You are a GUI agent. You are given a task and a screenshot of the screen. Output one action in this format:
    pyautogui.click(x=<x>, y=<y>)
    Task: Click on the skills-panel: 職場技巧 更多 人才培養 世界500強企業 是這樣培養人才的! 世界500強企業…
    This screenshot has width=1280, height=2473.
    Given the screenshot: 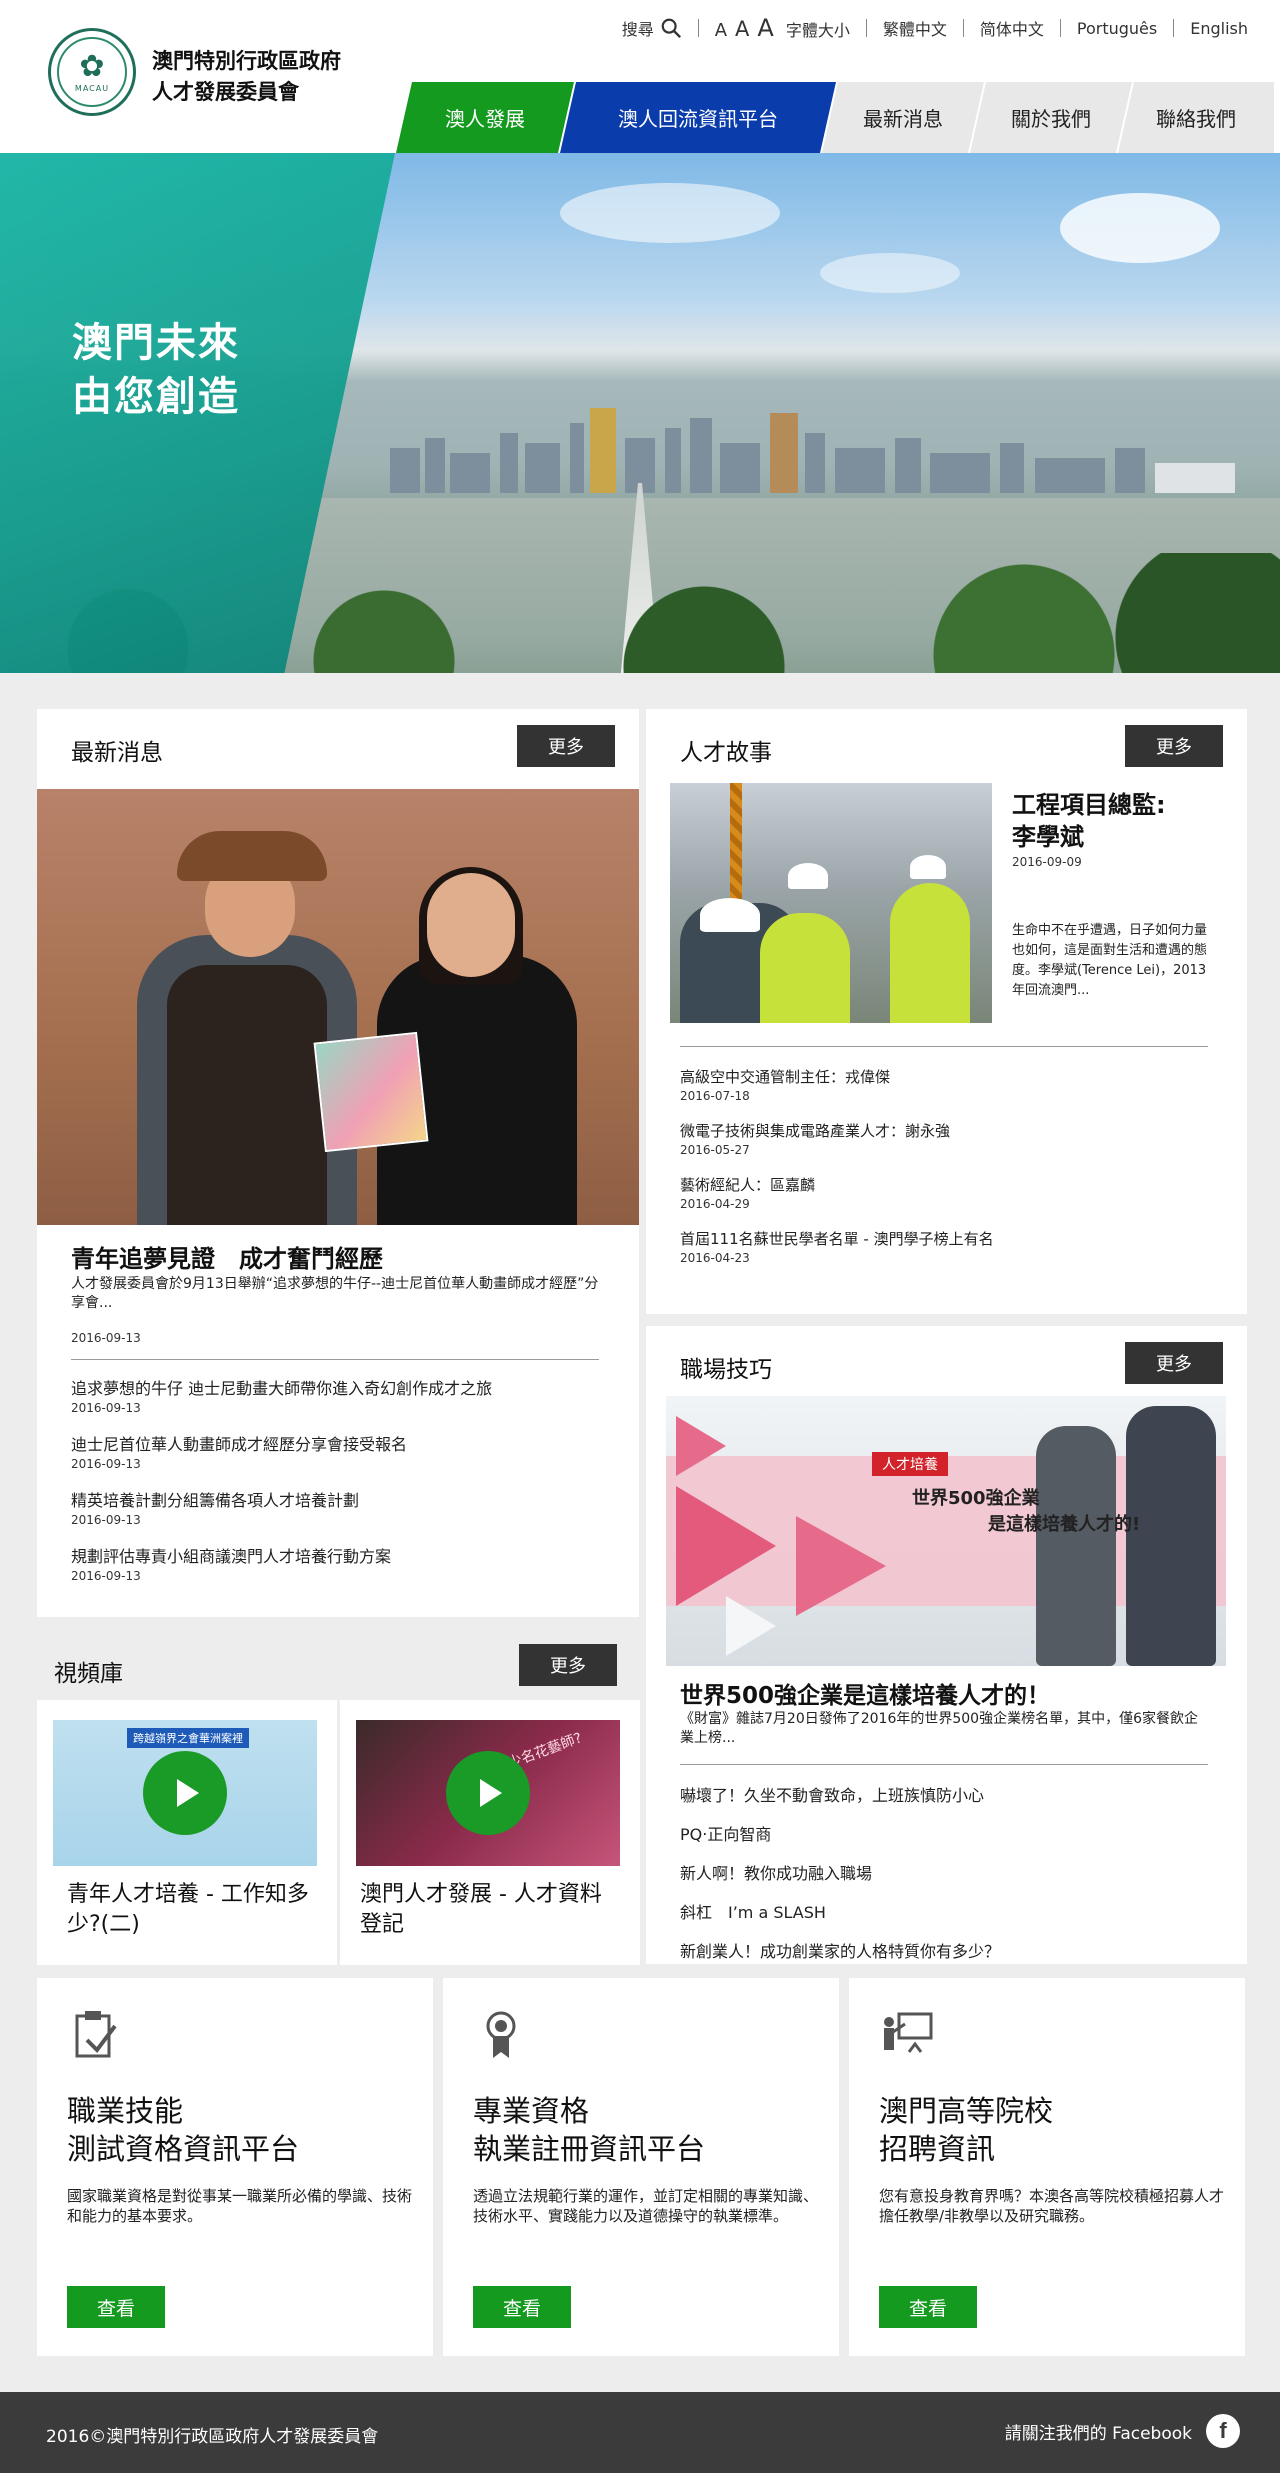 What is the action you would take?
    pyautogui.click(x=946, y=1645)
    